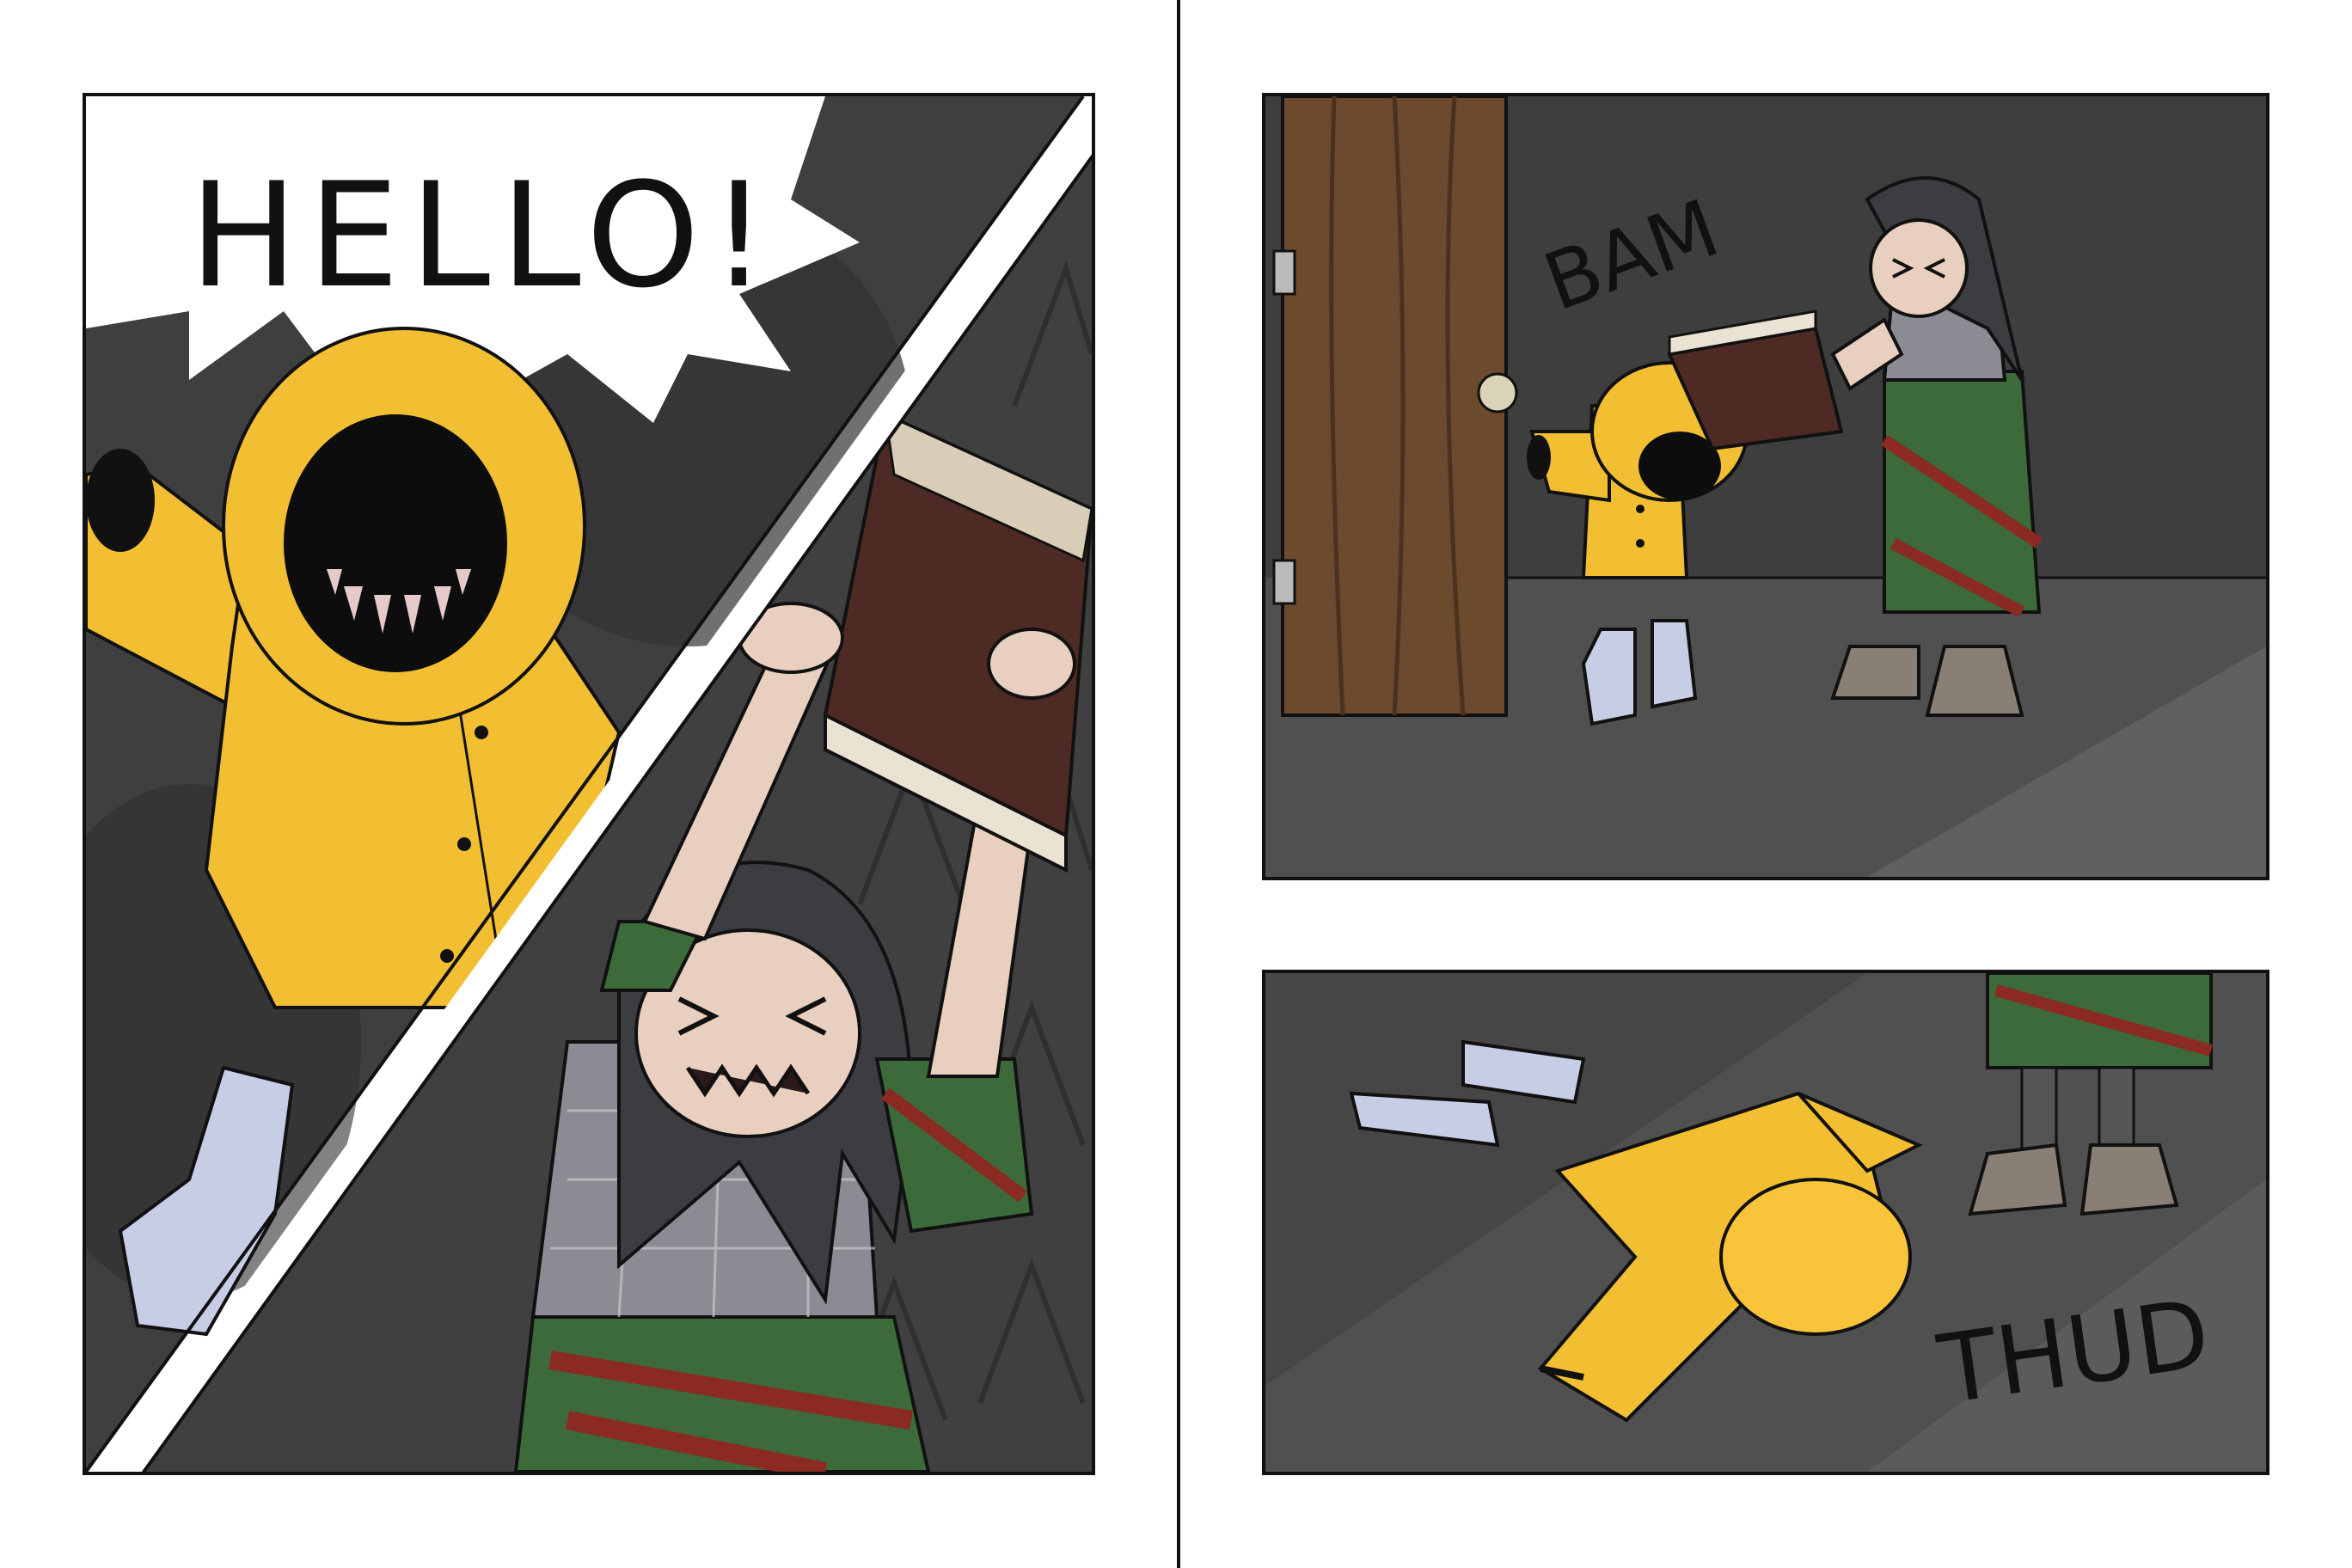 This screenshot has width=2352, height=1568. I want to click on speech-bubble-text: HELLO!, so click(483, 235).